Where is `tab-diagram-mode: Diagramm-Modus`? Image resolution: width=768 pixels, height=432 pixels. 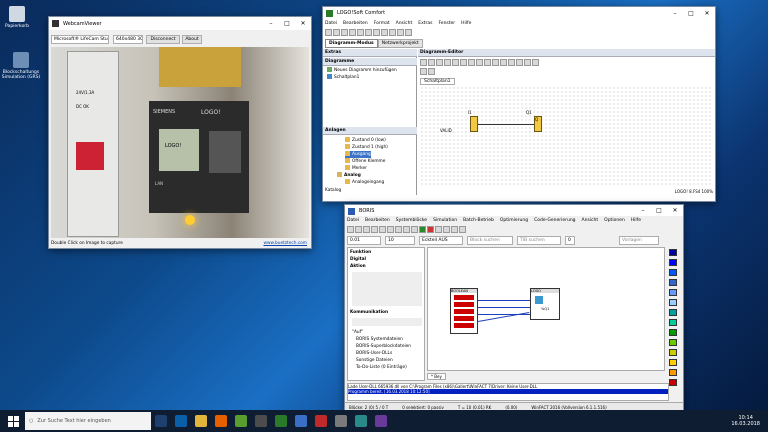
tab-diagram-mode: Diagramm-Modus is located at coordinates (351, 43).